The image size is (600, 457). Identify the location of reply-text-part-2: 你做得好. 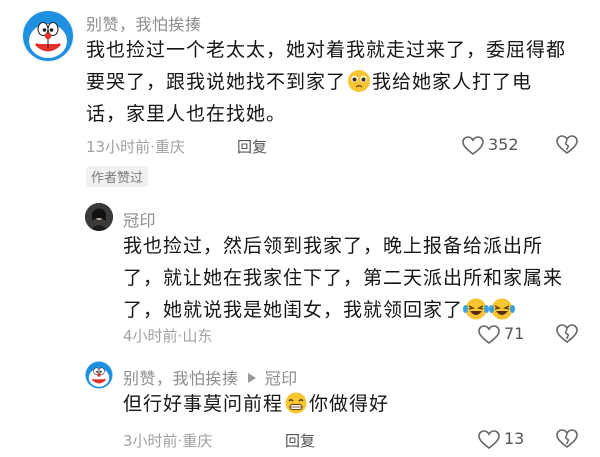
(349, 404).